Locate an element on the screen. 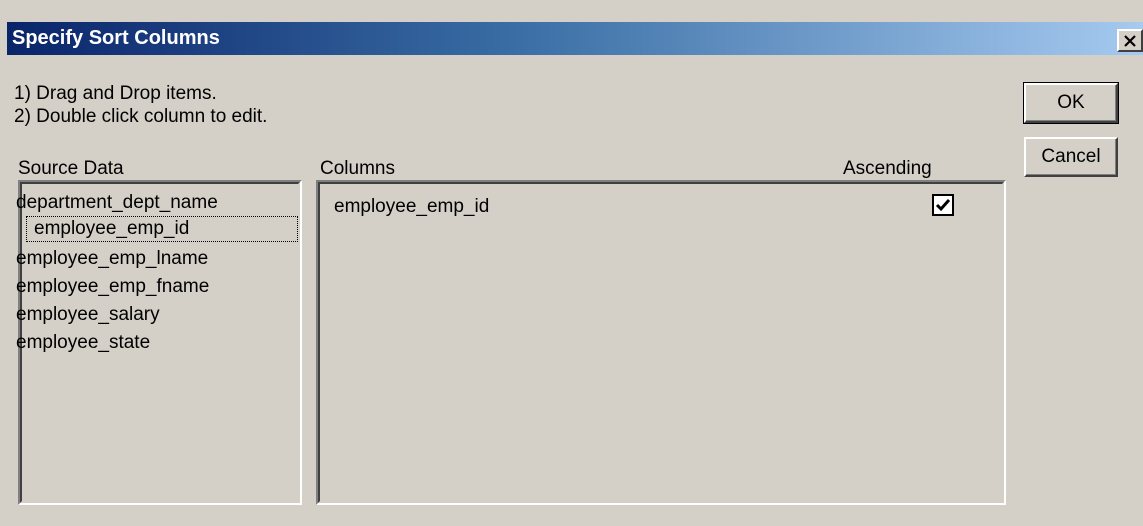 Image resolution: width=1143 pixels, height=526 pixels. dialog-title: Specify Sort Columns is located at coordinates (116, 38).